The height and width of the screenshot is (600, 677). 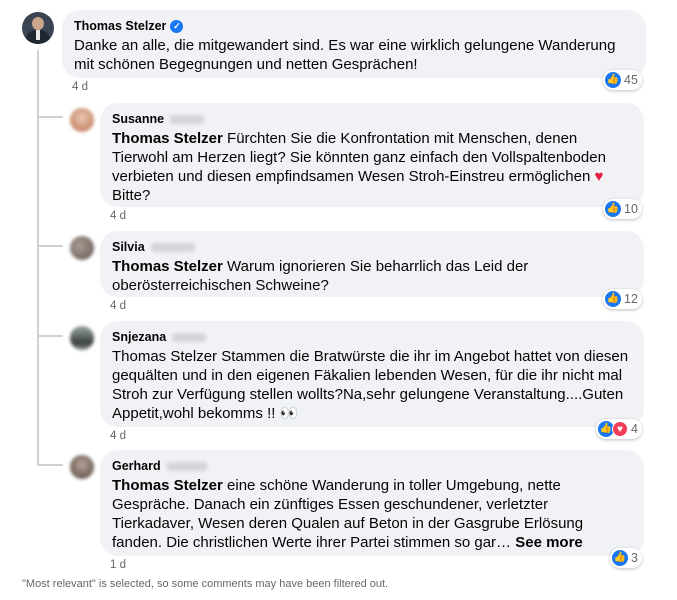 I want to click on reaction-count: 45, so click(x=631, y=80).